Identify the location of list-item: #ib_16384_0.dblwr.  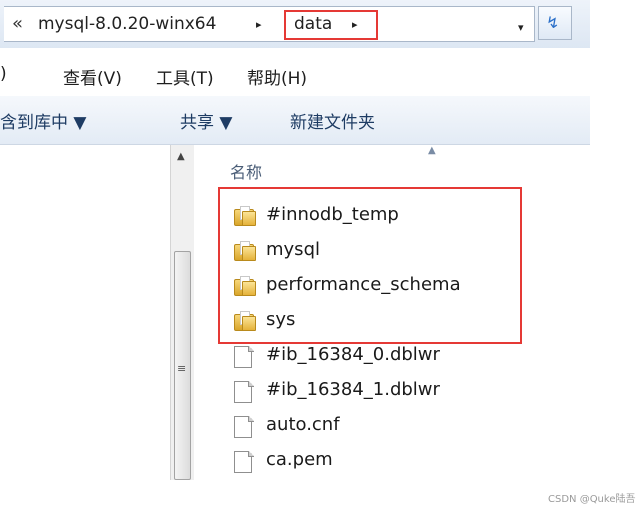
(384, 357).